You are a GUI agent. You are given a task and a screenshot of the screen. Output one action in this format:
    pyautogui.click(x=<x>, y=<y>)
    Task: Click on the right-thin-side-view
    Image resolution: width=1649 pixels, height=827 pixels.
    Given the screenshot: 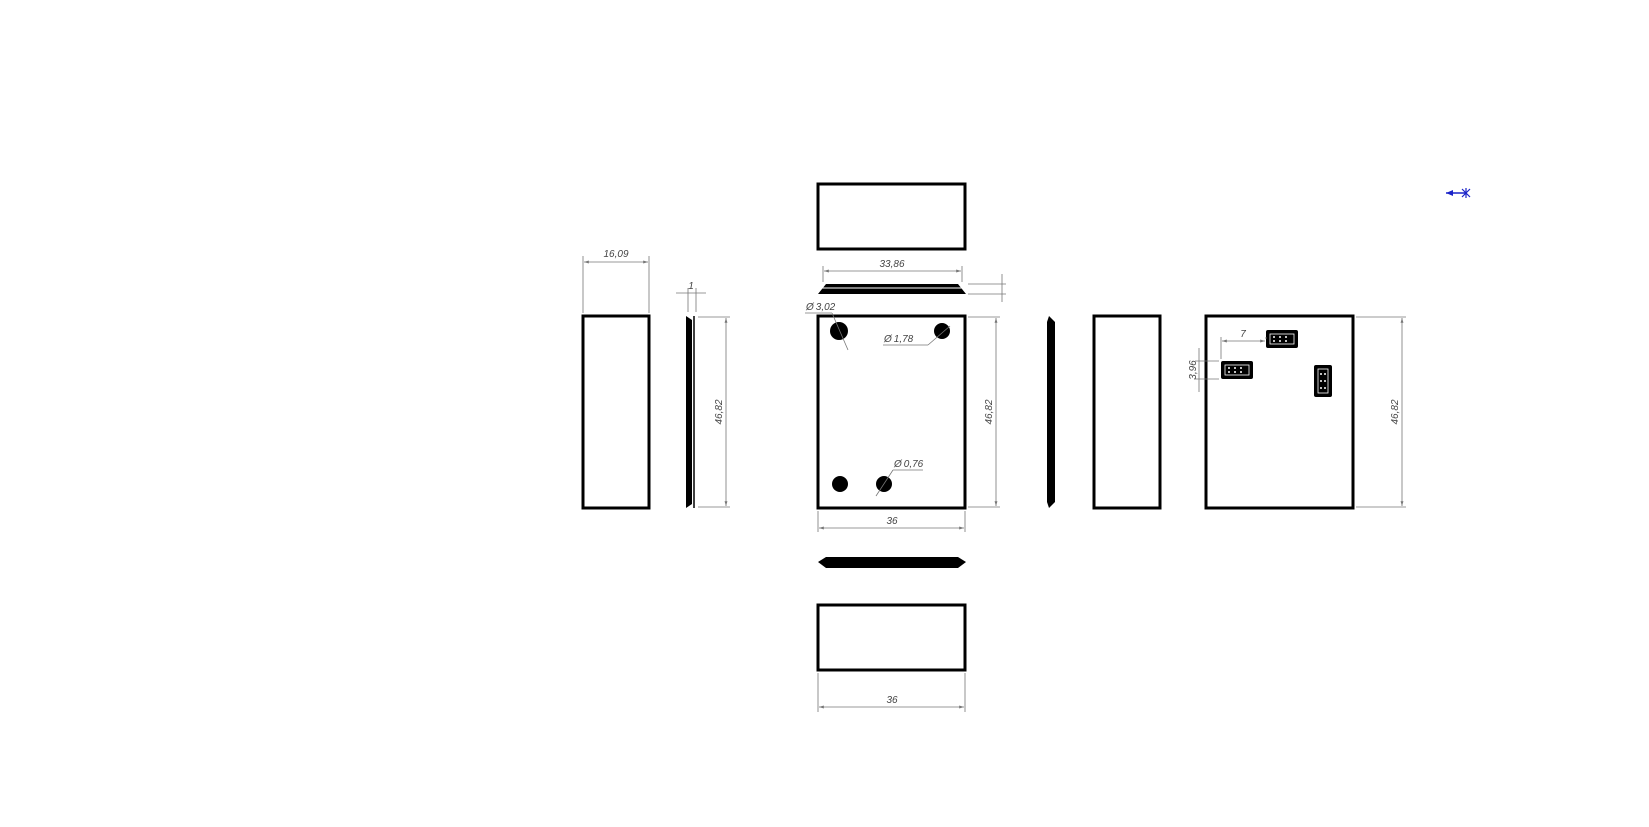 What is the action you would take?
    pyautogui.click(x=1051, y=412)
    